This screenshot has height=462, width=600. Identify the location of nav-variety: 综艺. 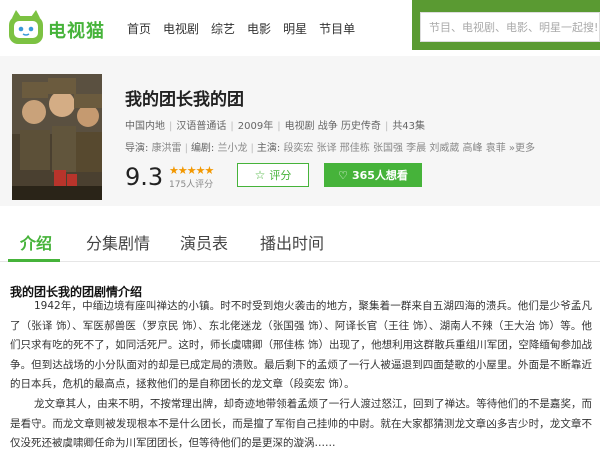
(223, 28).